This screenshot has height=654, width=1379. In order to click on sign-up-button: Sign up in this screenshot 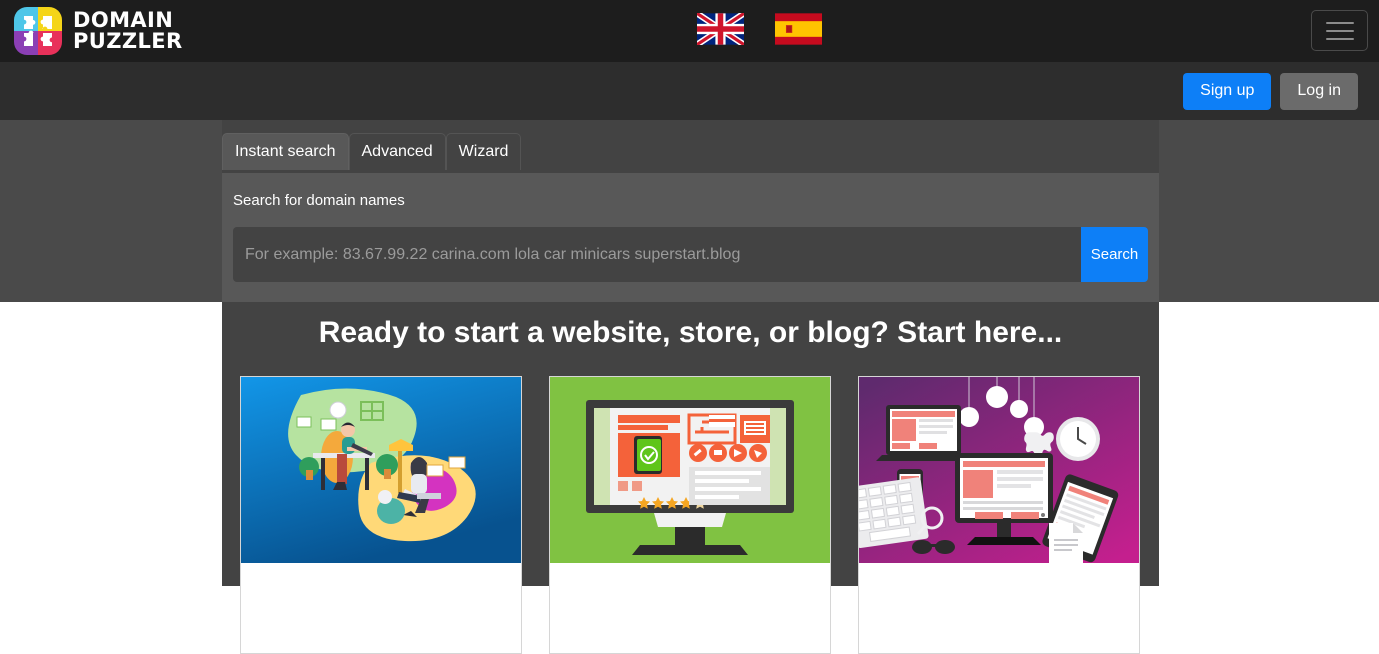, I will do `click(1227, 91)`.